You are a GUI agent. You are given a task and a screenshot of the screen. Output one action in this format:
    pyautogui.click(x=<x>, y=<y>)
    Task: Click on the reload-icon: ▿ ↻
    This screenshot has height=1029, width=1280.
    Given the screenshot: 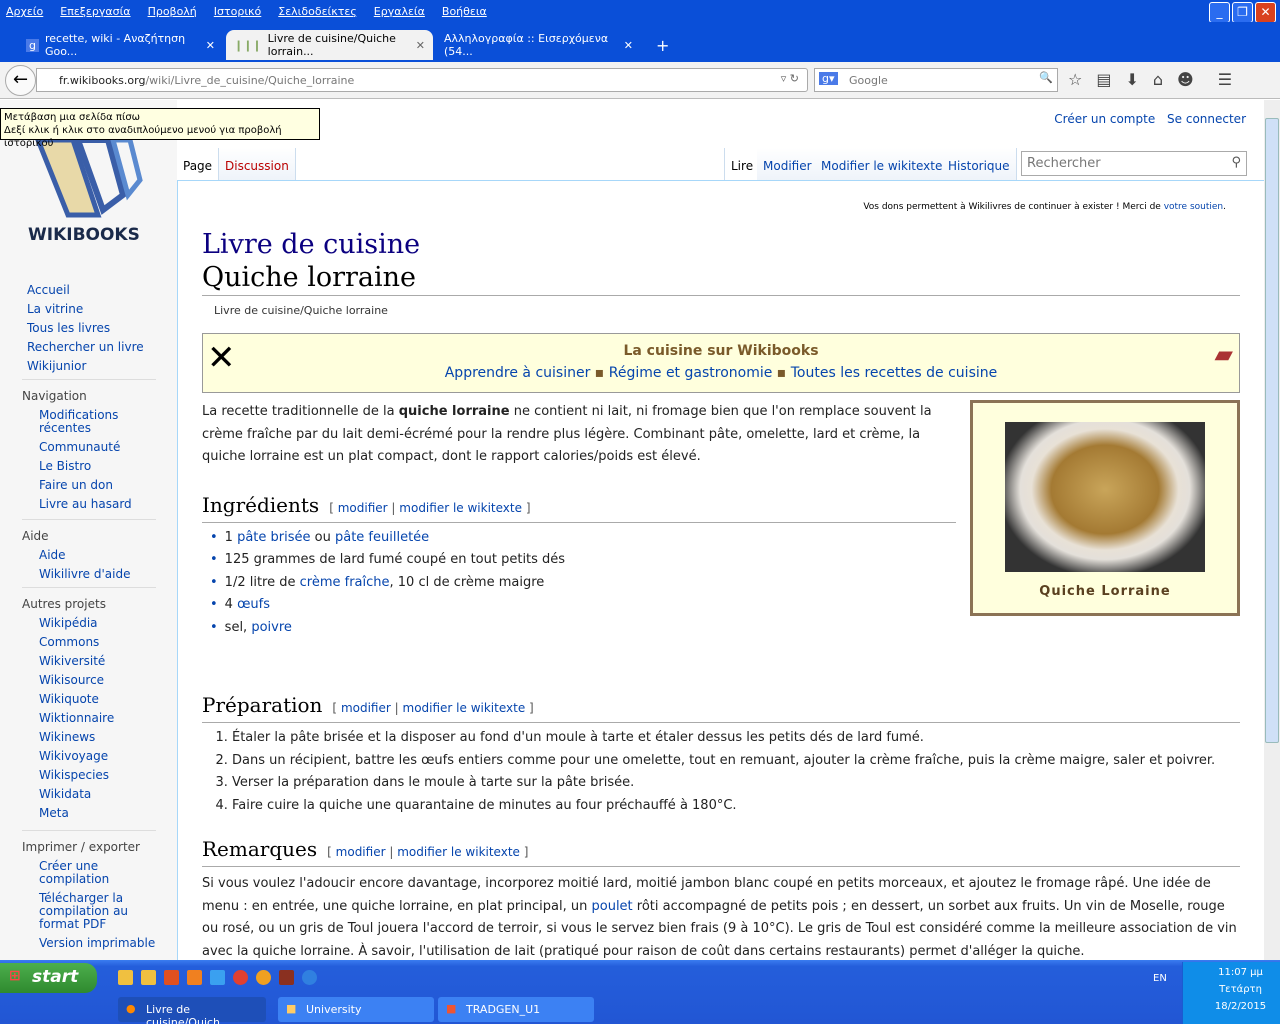 What is the action you would take?
    pyautogui.click(x=790, y=78)
    